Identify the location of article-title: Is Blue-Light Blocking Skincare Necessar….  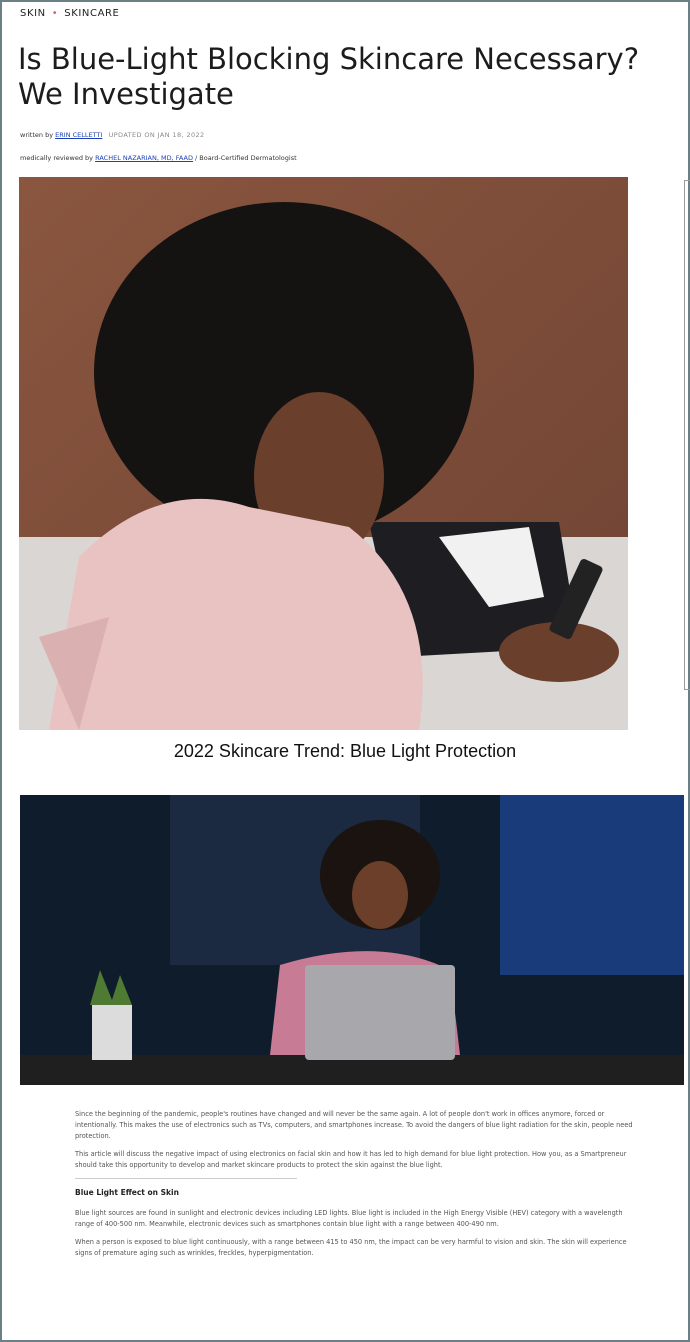
(329, 76).